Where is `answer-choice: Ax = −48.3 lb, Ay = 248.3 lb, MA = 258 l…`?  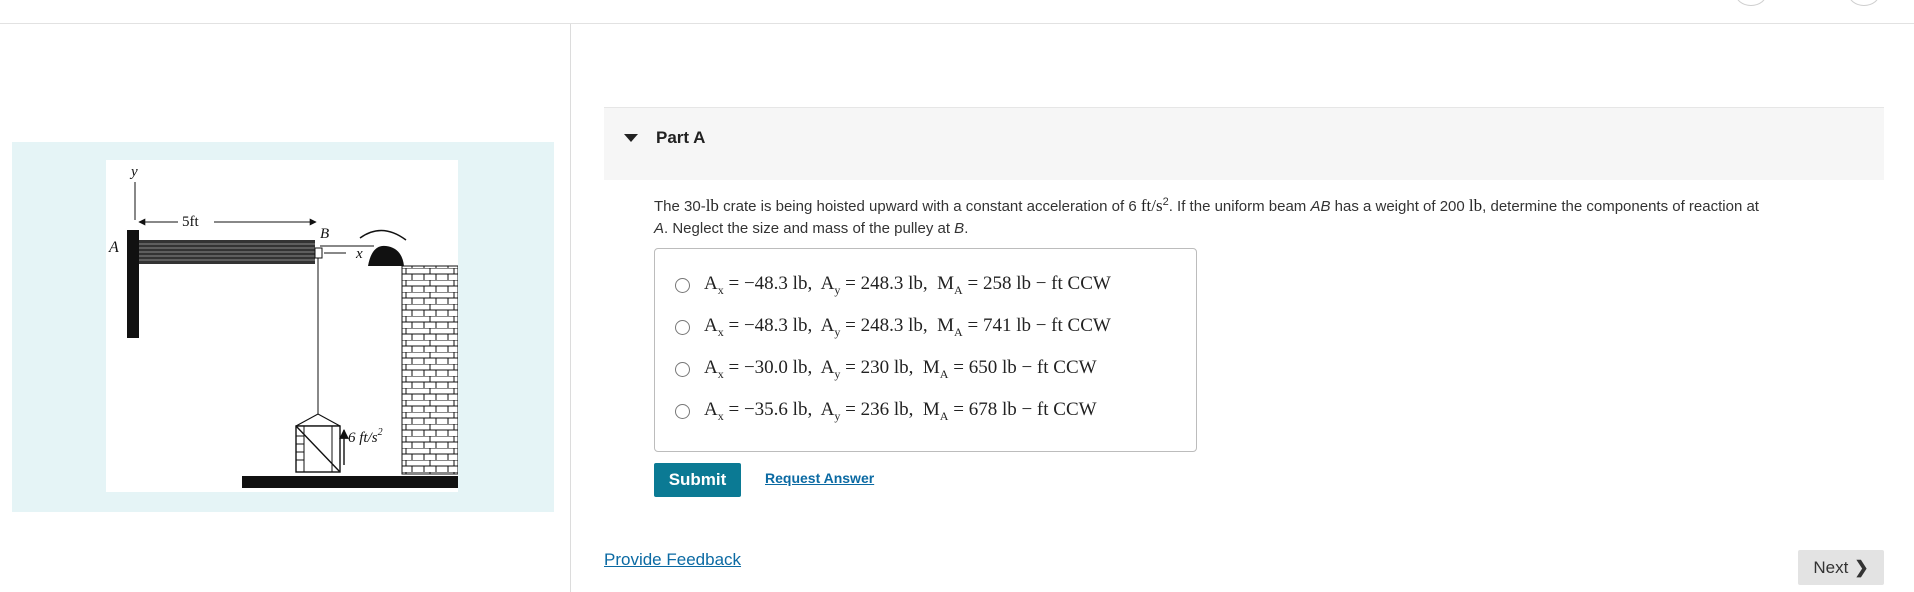 answer-choice: Ax = −48.3 lb, Ay = 248.3 lb, MA = 258 l… is located at coordinates (893, 285).